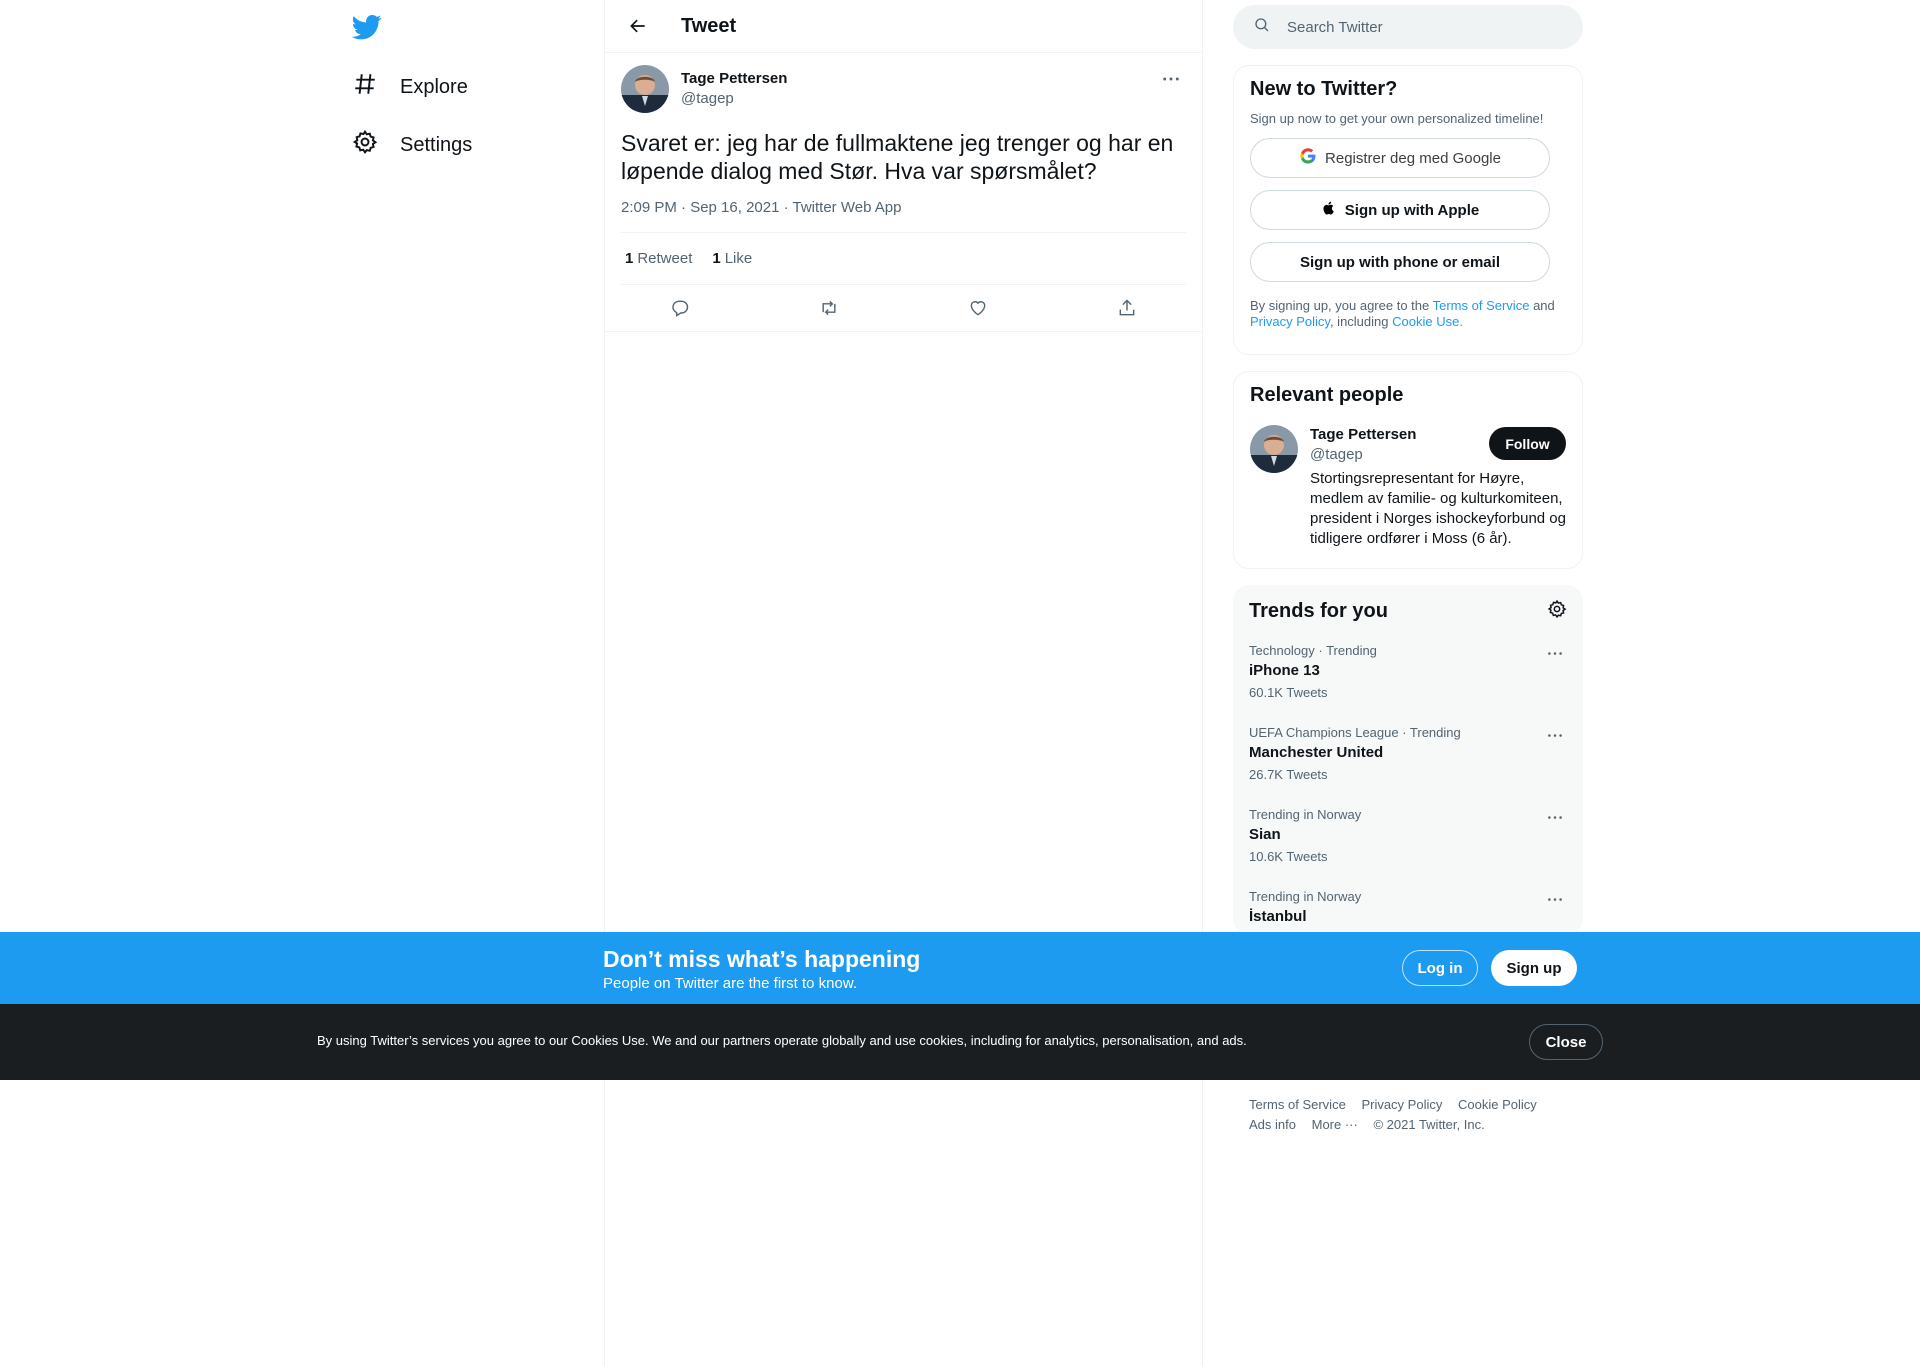  I want to click on like-label: Like, so click(738, 258).